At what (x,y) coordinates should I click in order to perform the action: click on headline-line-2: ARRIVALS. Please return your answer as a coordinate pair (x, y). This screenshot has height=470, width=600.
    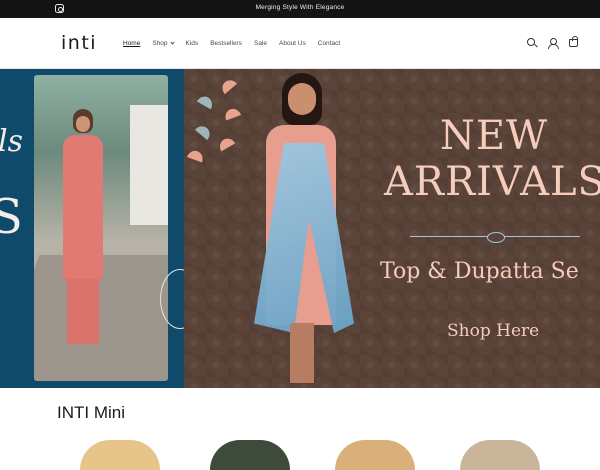
    Looking at the image, I should click on (492, 182).